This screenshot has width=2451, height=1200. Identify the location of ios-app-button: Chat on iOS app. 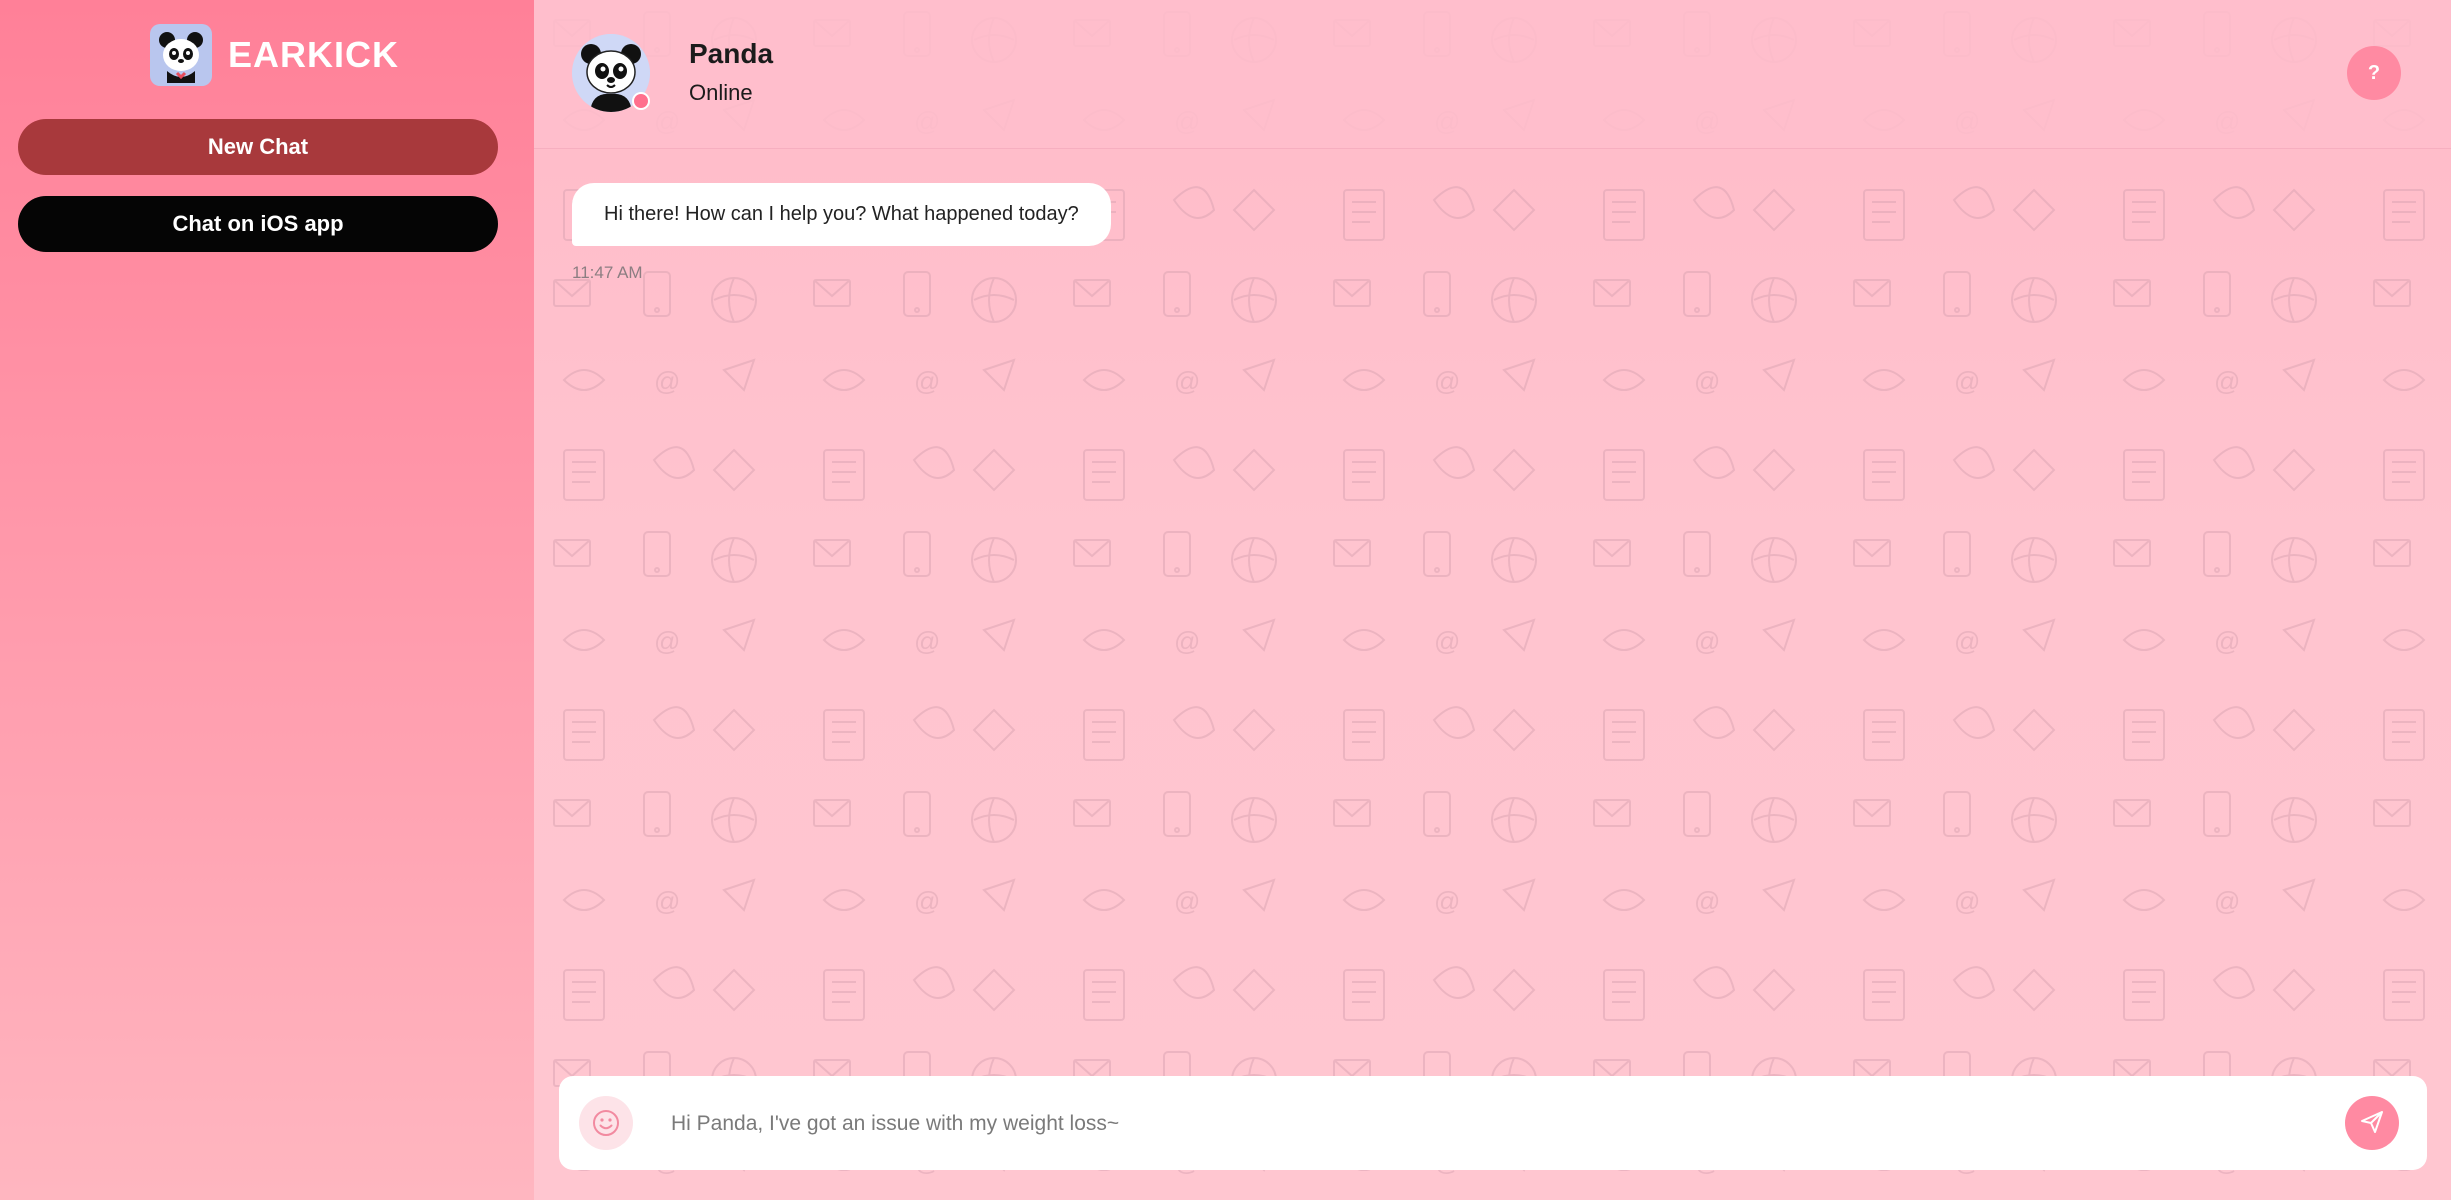
(258, 224).